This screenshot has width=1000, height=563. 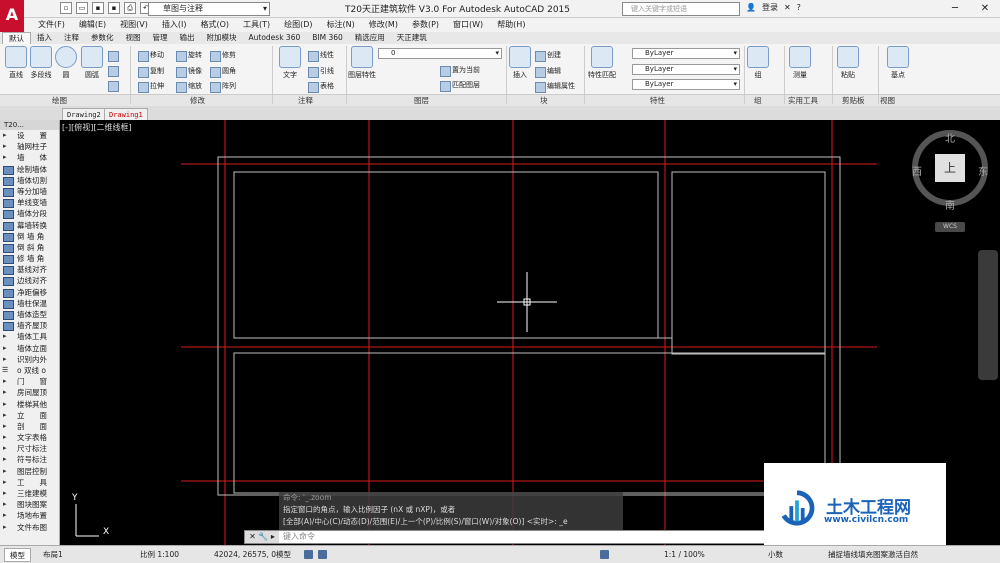 What do you see at coordinates (29, 527) in the screenshot?
I see `palette-item: 文件布图` at bounding box center [29, 527].